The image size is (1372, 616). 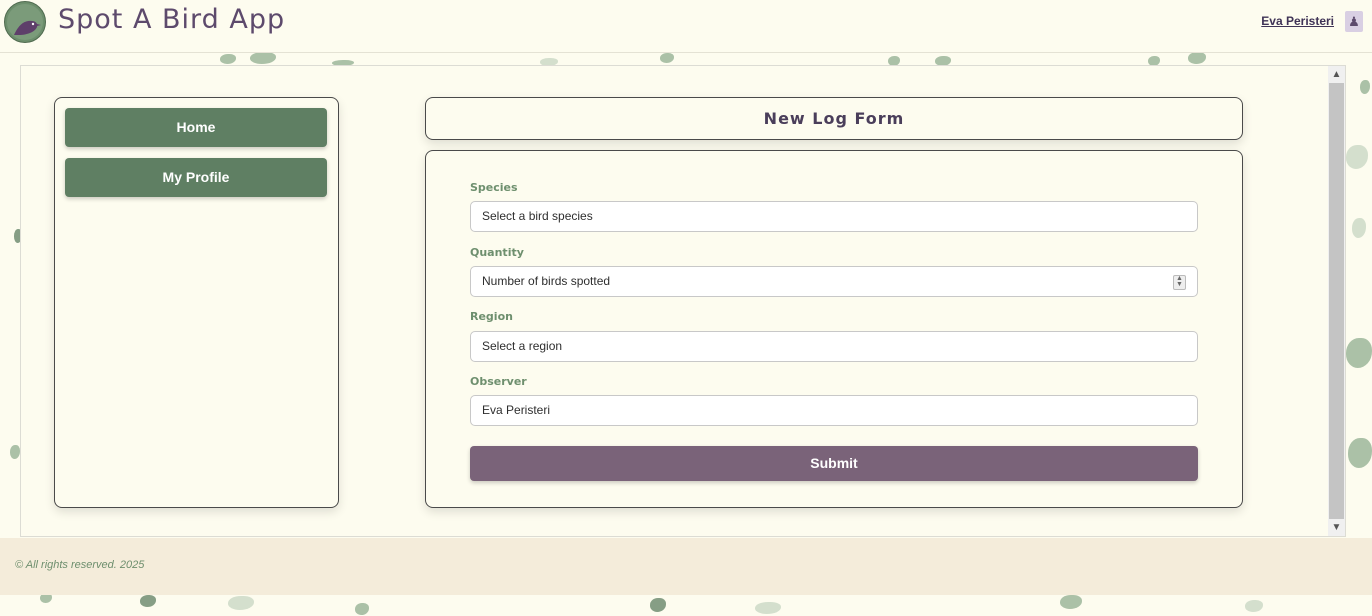 What do you see at coordinates (25, 22) in the screenshot?
I see `bird-logo-icon` at bounding box center [25, 22].